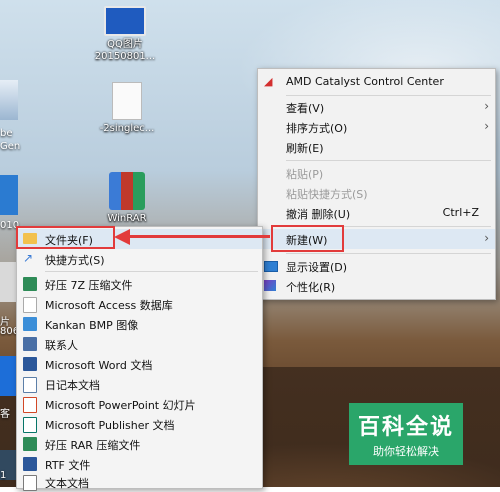 Image resolution: width=500 pixels, height=492 pixels. What do you see at coordinates (376, 147) in the screenshot?
I see `menu-item-refresh: 刷新(E)` at bounding box center [376, 147].